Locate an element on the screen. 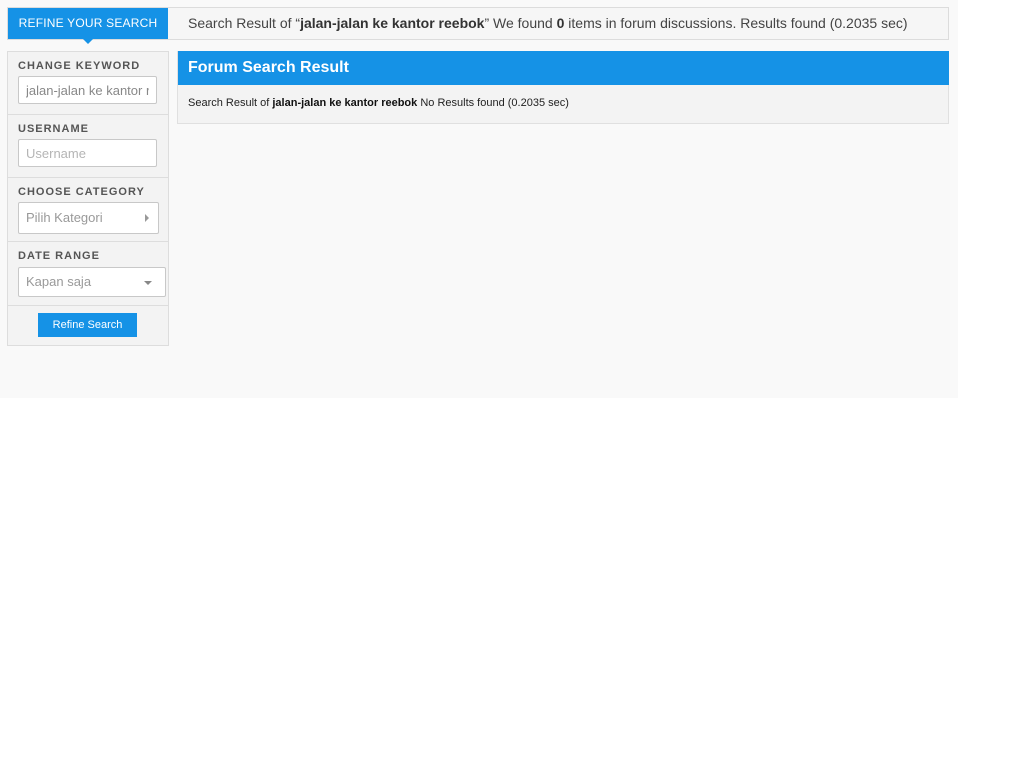 This screenshot has height=768, width=1024. keyword-input is located at coordinates (87, 90).